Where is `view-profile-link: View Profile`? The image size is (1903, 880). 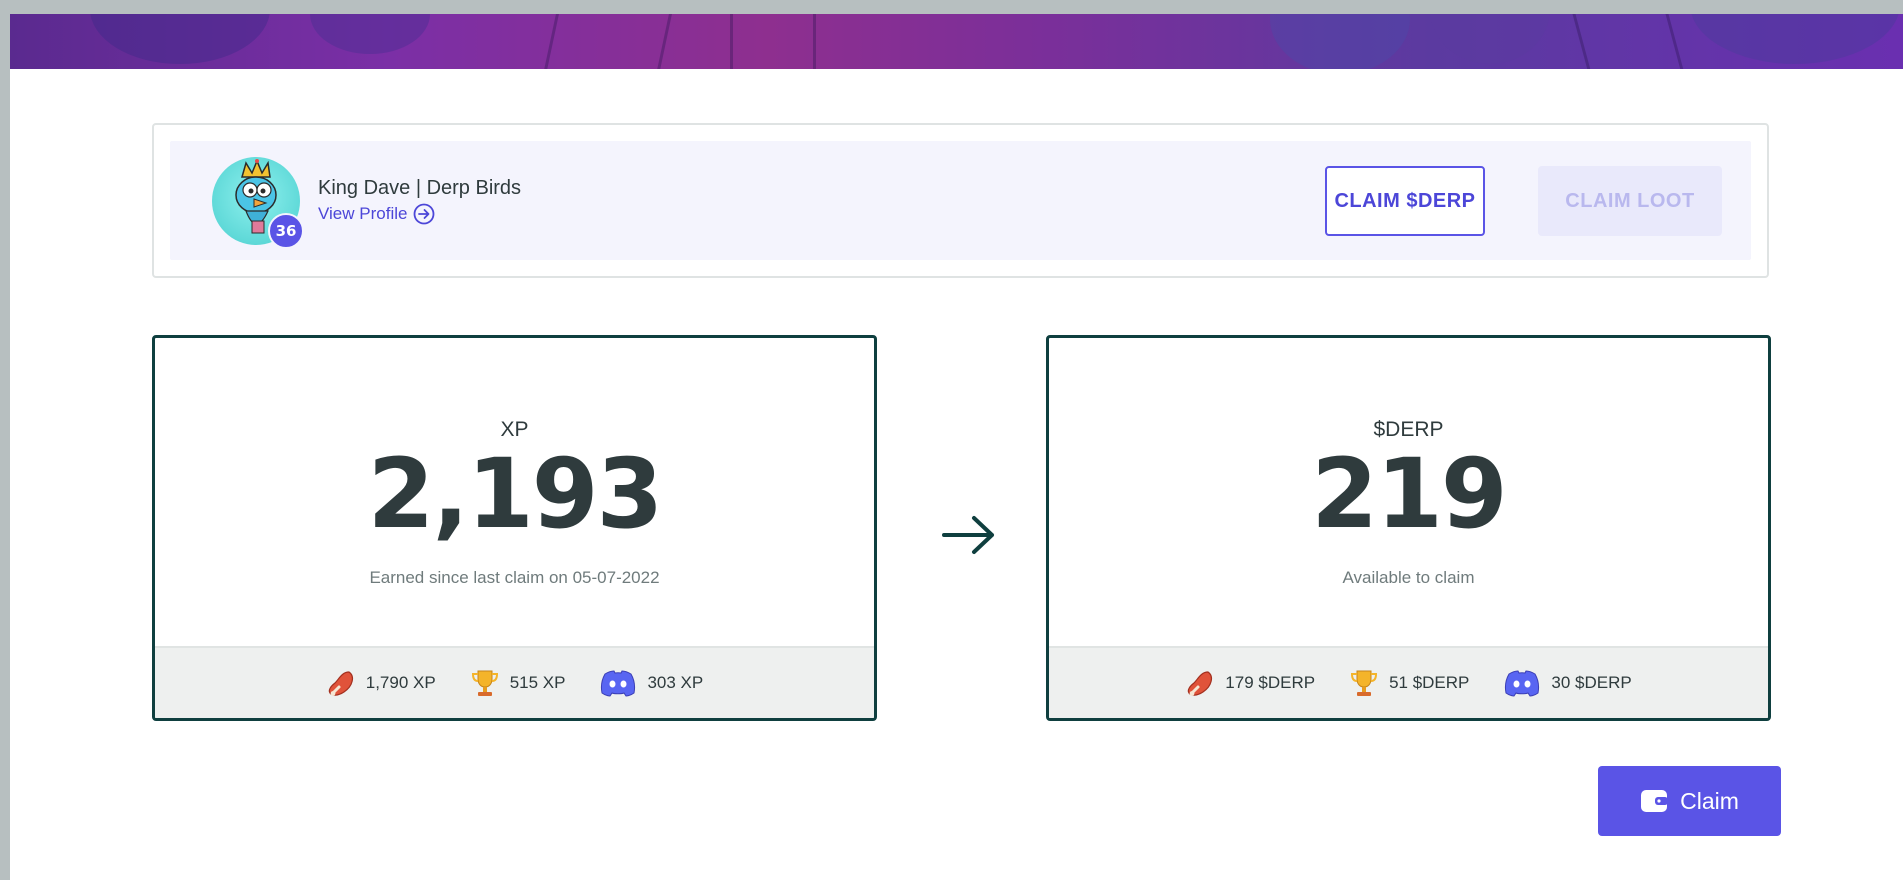
view-profile-link: View Profile is located at coordinates (376, 214).